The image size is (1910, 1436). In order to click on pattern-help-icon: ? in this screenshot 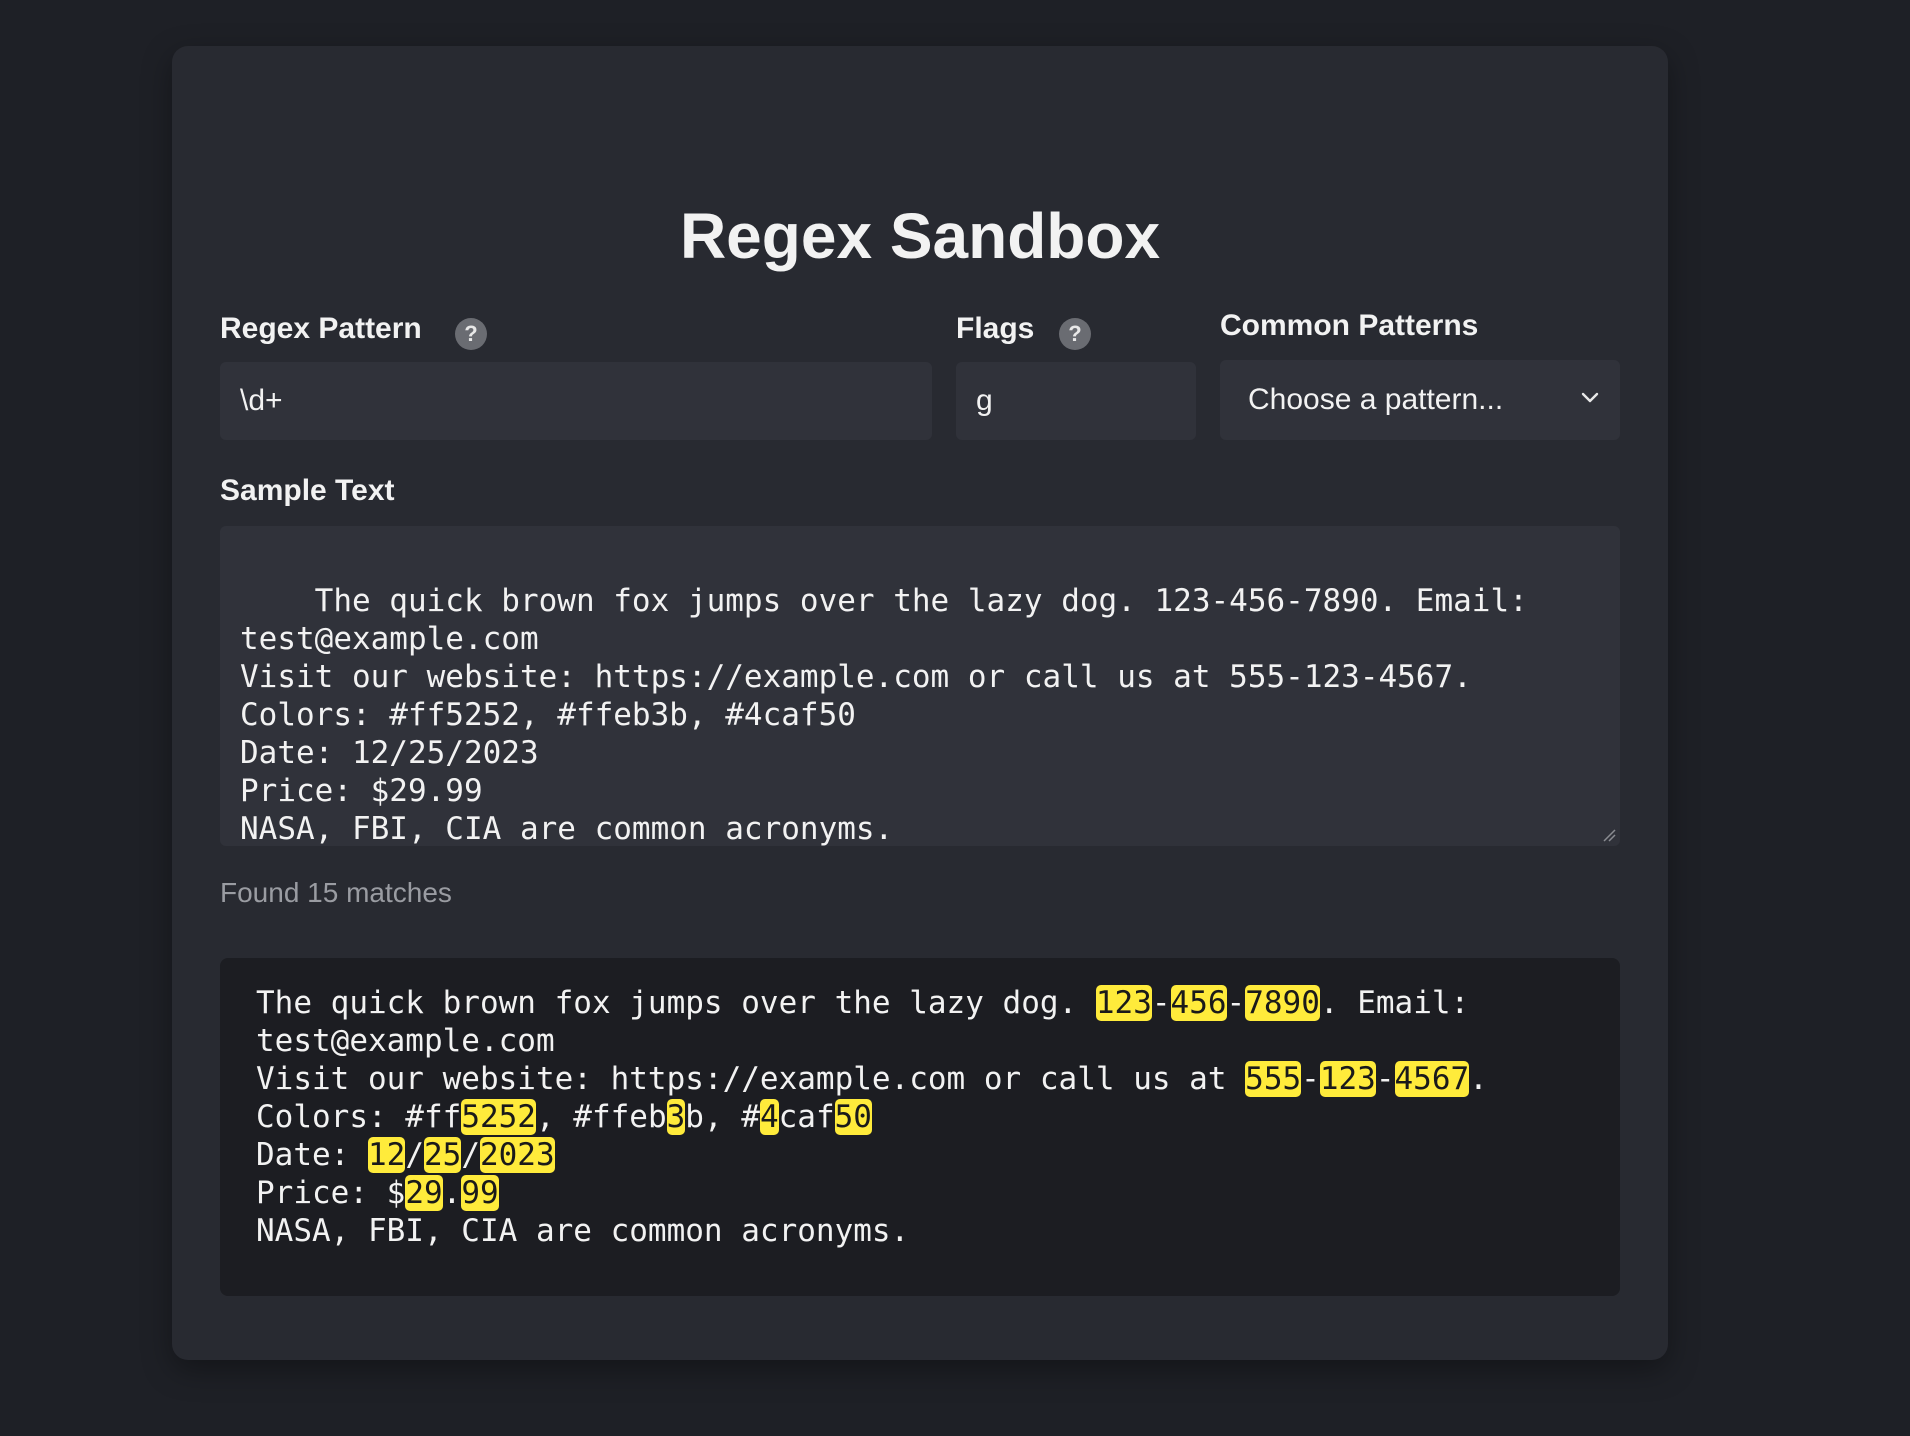, I will do `click(471, 334)`.